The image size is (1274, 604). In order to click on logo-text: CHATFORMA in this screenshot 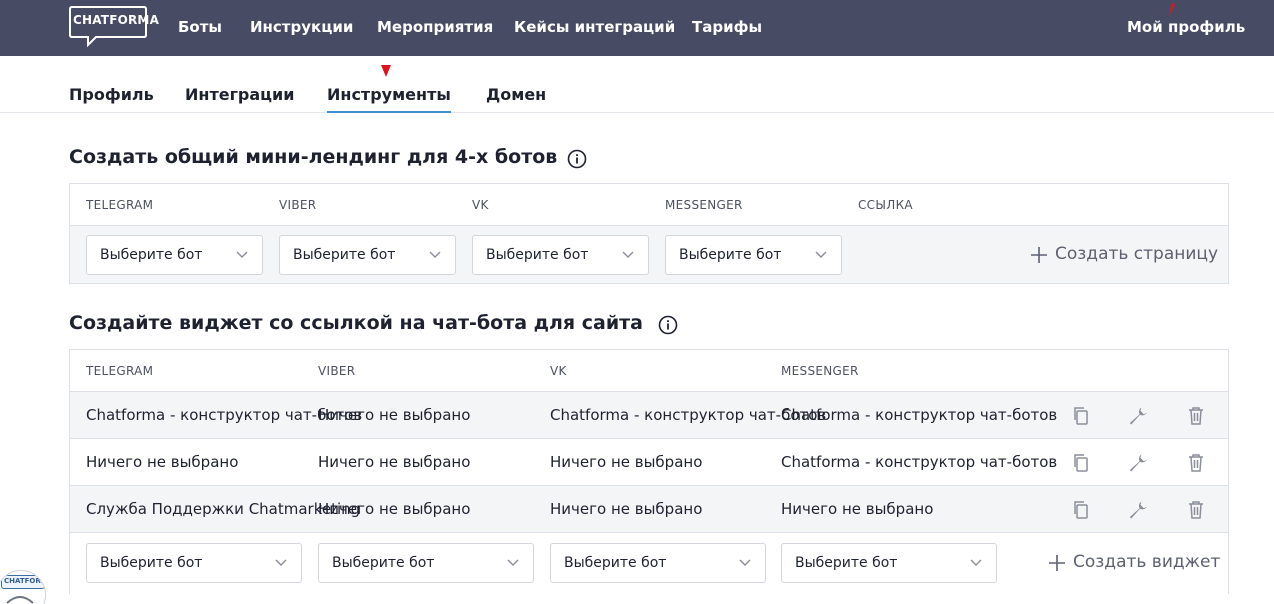, I will do `click(116, 20)`.